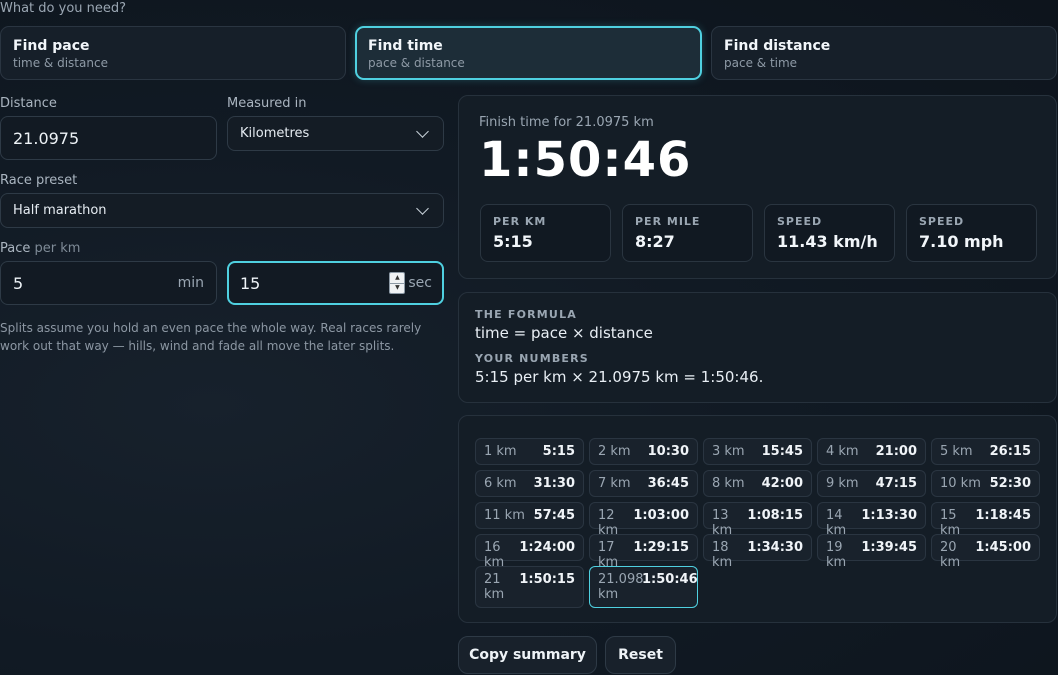 The width and height of the screenshot is (1058, 675). What do you see at coordinates (520, 221) in the screenshot?
I see `stat-key: PER KM` at bounding box center [520, 221].